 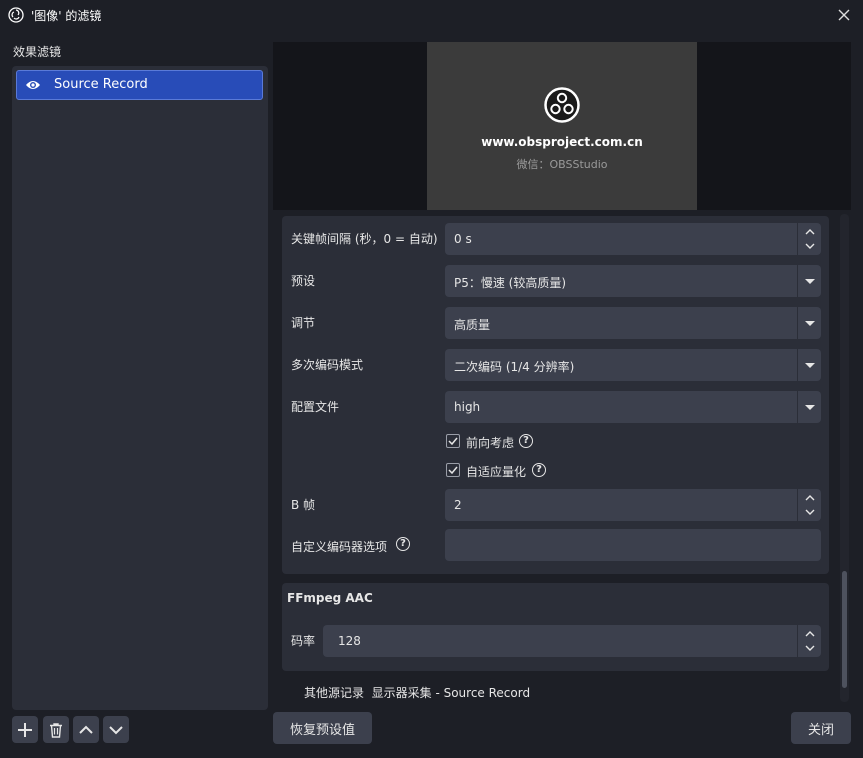 What do you see at coordinates (303, 281) in the screenshot?
I see `preset-label: 预设` at bounding box center [303, 281].